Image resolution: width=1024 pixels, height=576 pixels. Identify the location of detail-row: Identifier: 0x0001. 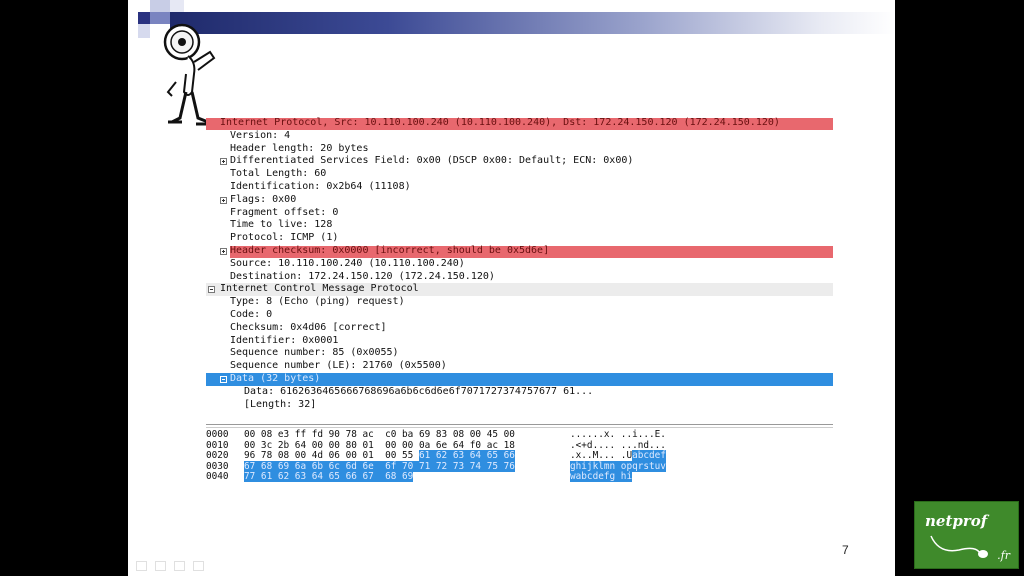
(519, 341).